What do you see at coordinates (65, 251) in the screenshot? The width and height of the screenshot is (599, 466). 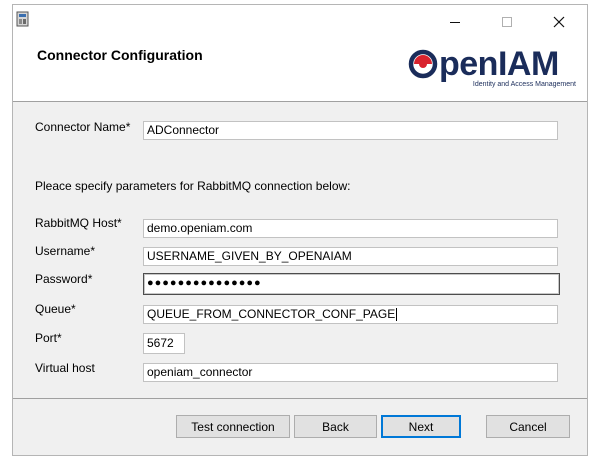 I see `username-label: Username*` at bounding box center [65, 251].